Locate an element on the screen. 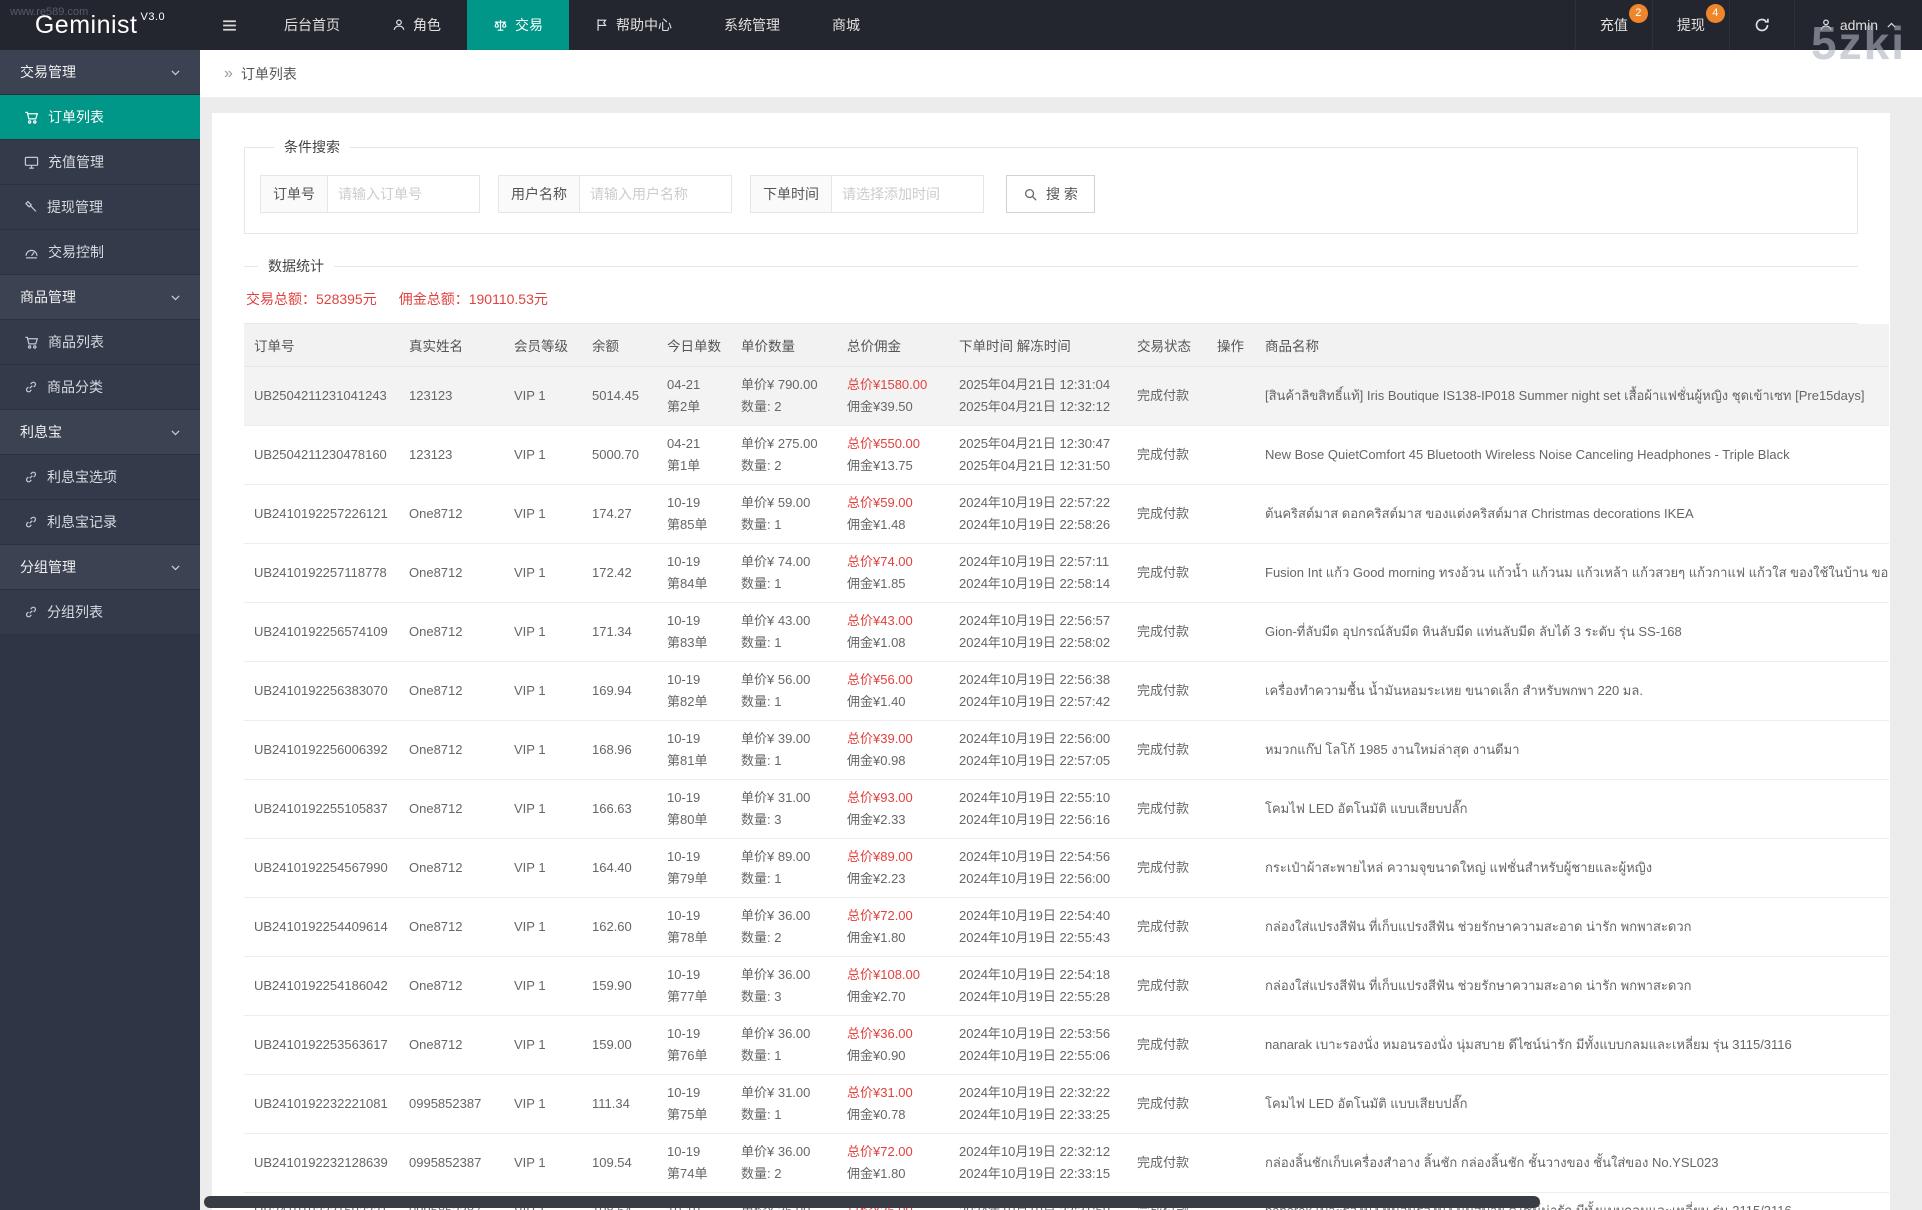 This screenshot has width=1922, height=1210. breadcrumb: » 订单列表 is located at coordinates (1061, 74).